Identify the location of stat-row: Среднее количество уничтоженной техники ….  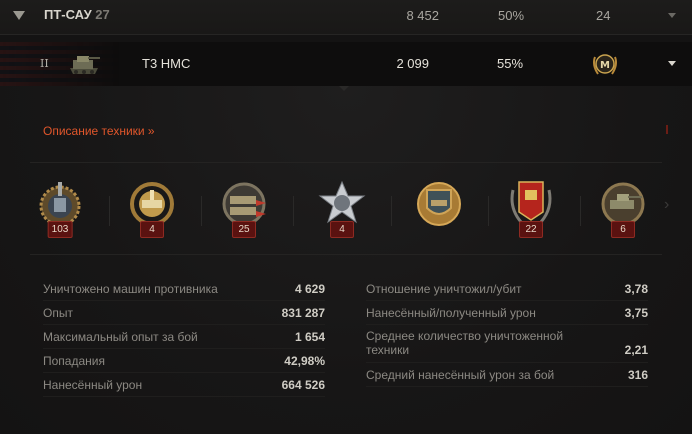
(507, 344).